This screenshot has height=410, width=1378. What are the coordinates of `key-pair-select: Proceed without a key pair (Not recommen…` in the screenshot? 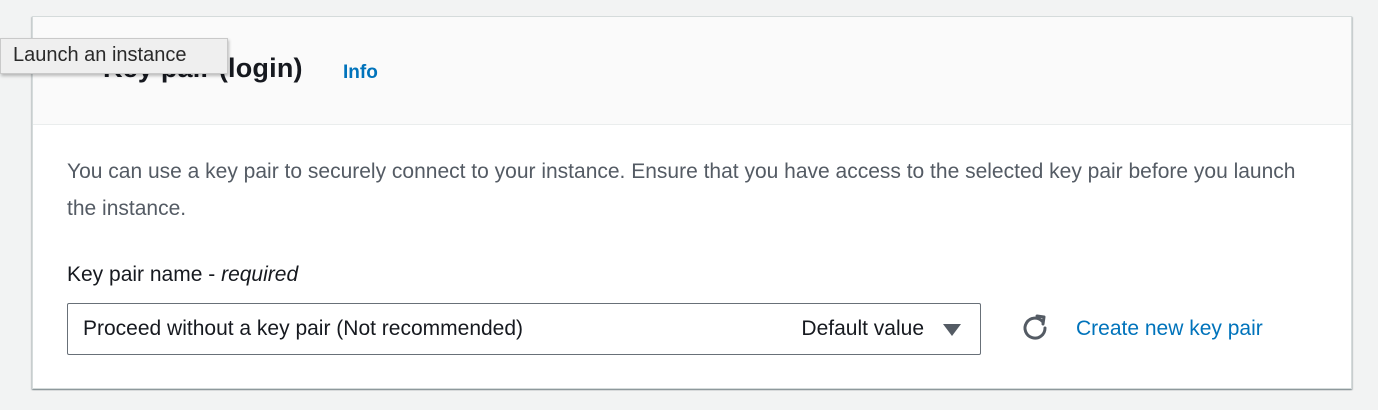 It's located at (524, 329).